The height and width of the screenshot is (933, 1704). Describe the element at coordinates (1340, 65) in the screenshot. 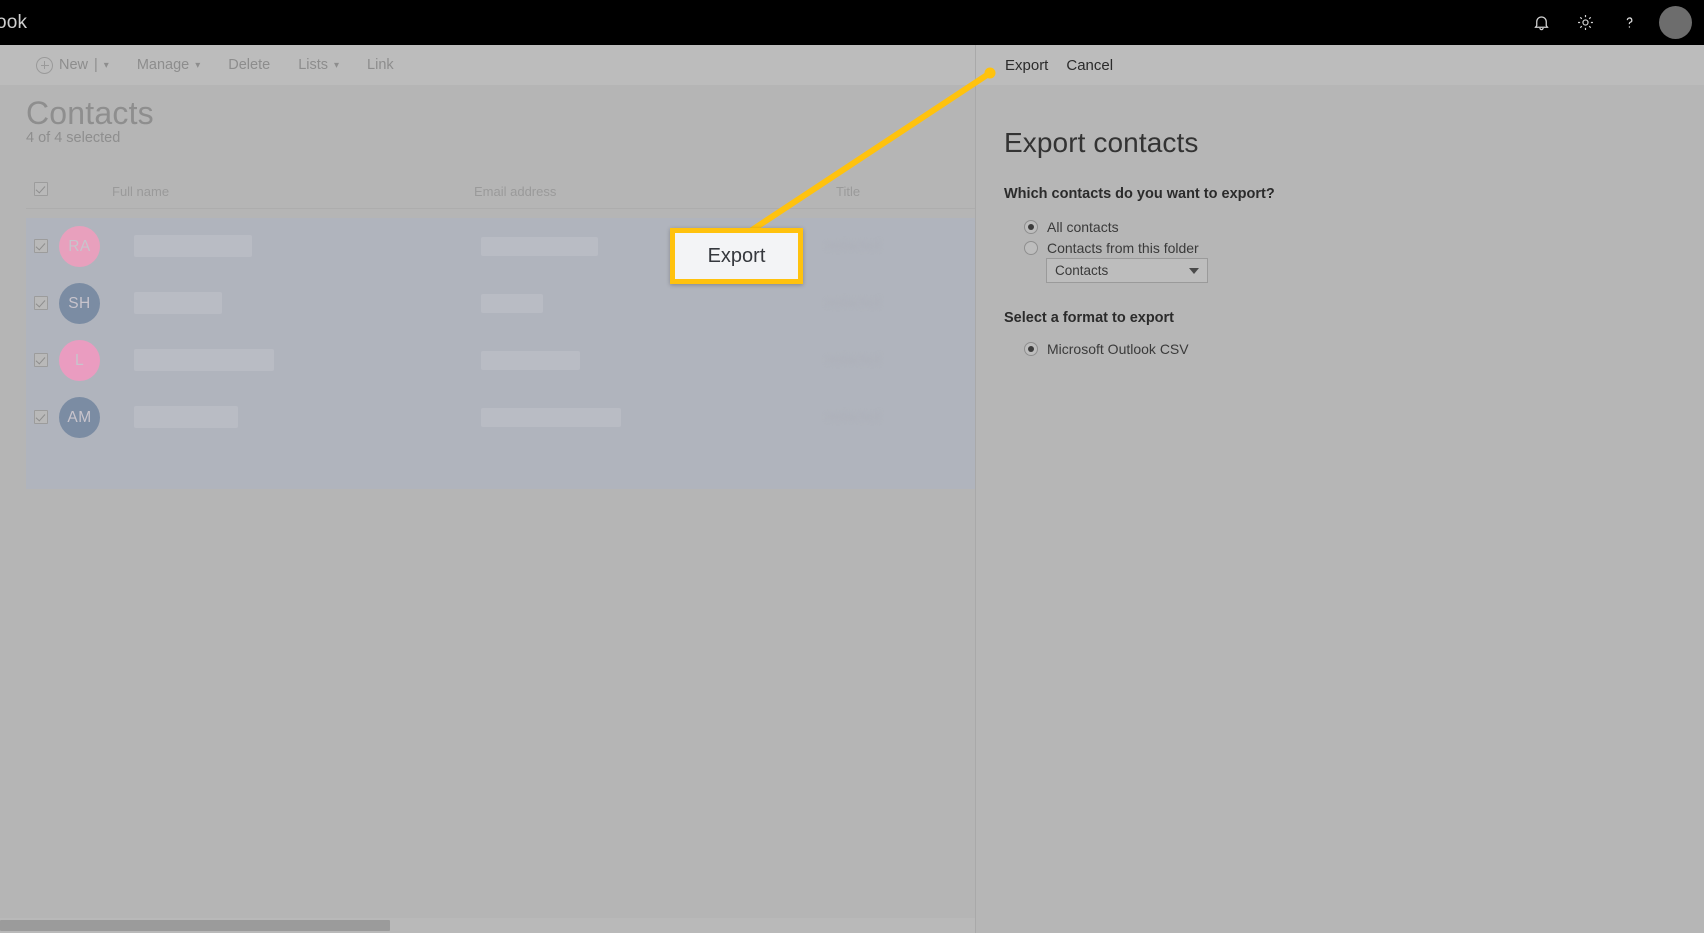

I see `export-panel-actions: Export Cancel` at that location.